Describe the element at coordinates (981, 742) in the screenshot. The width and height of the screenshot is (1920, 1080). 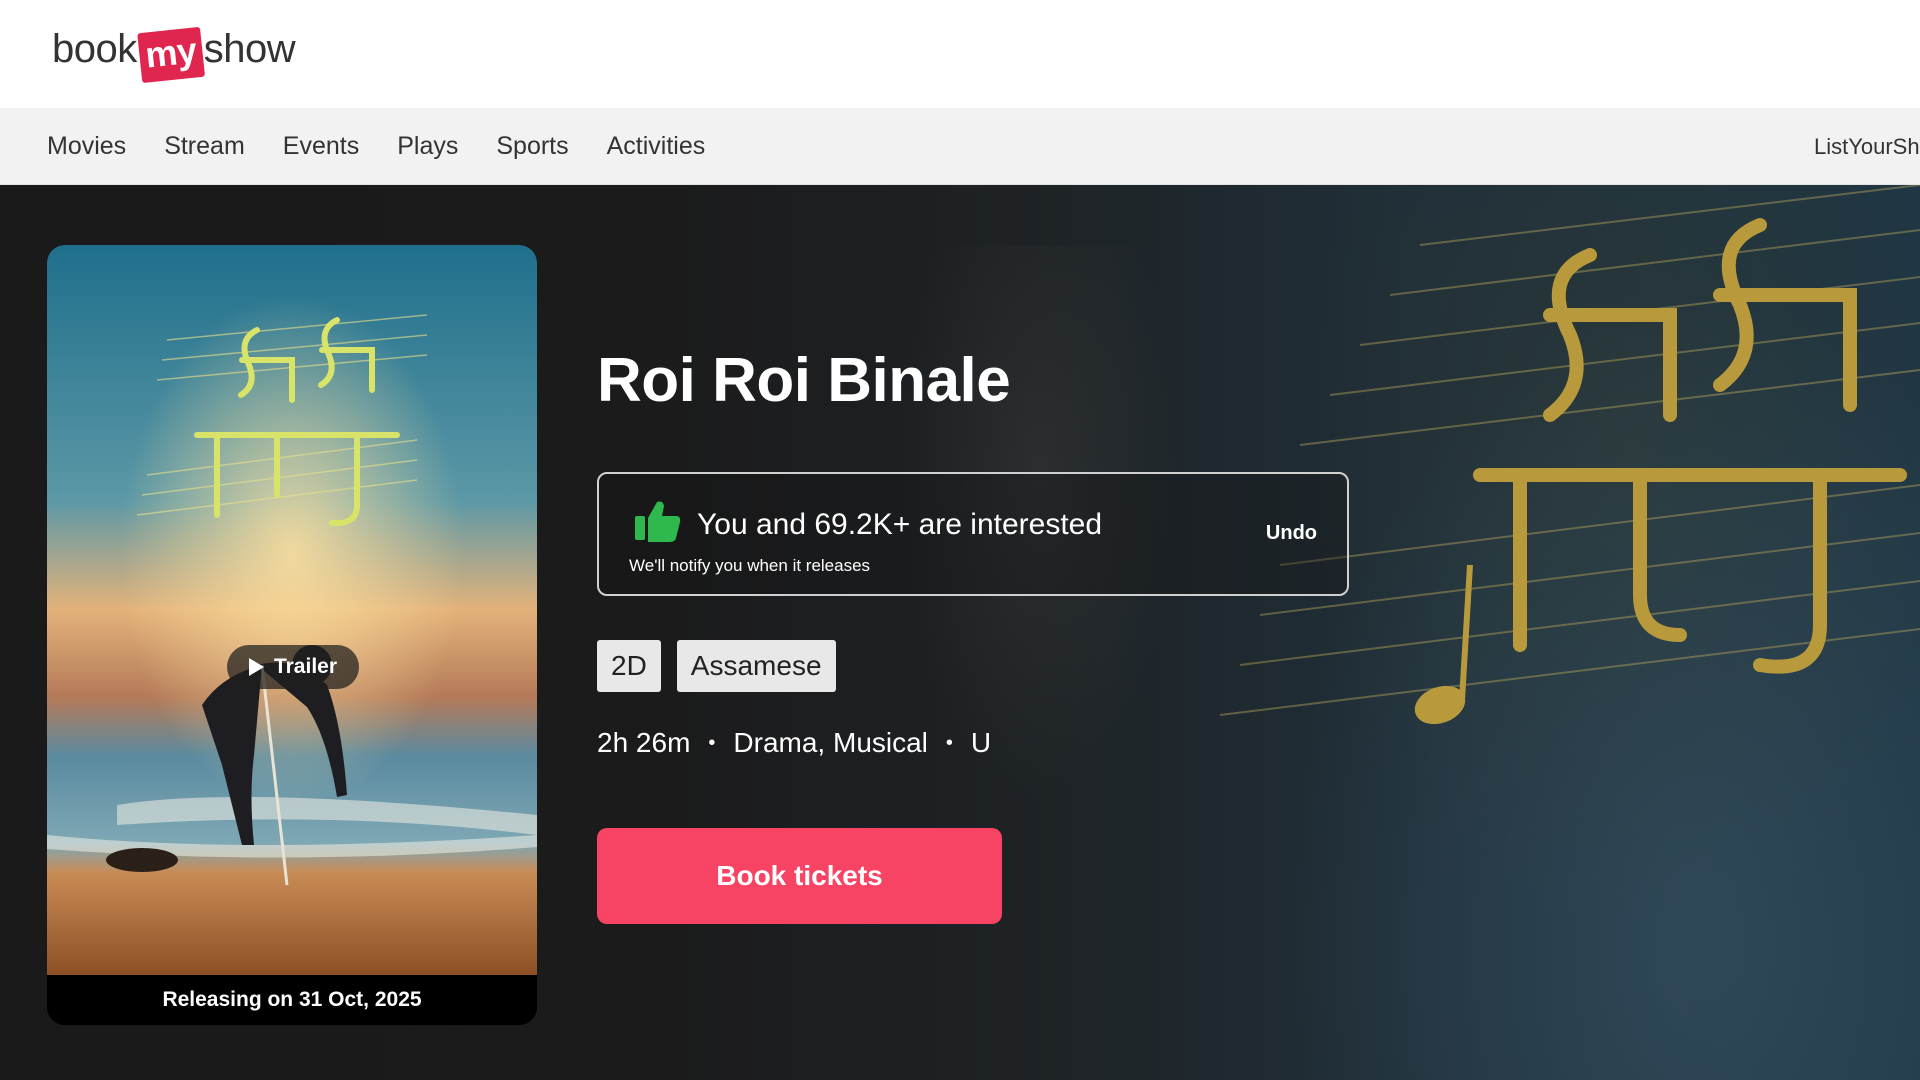
I see `movie-certificate: U` at that location.